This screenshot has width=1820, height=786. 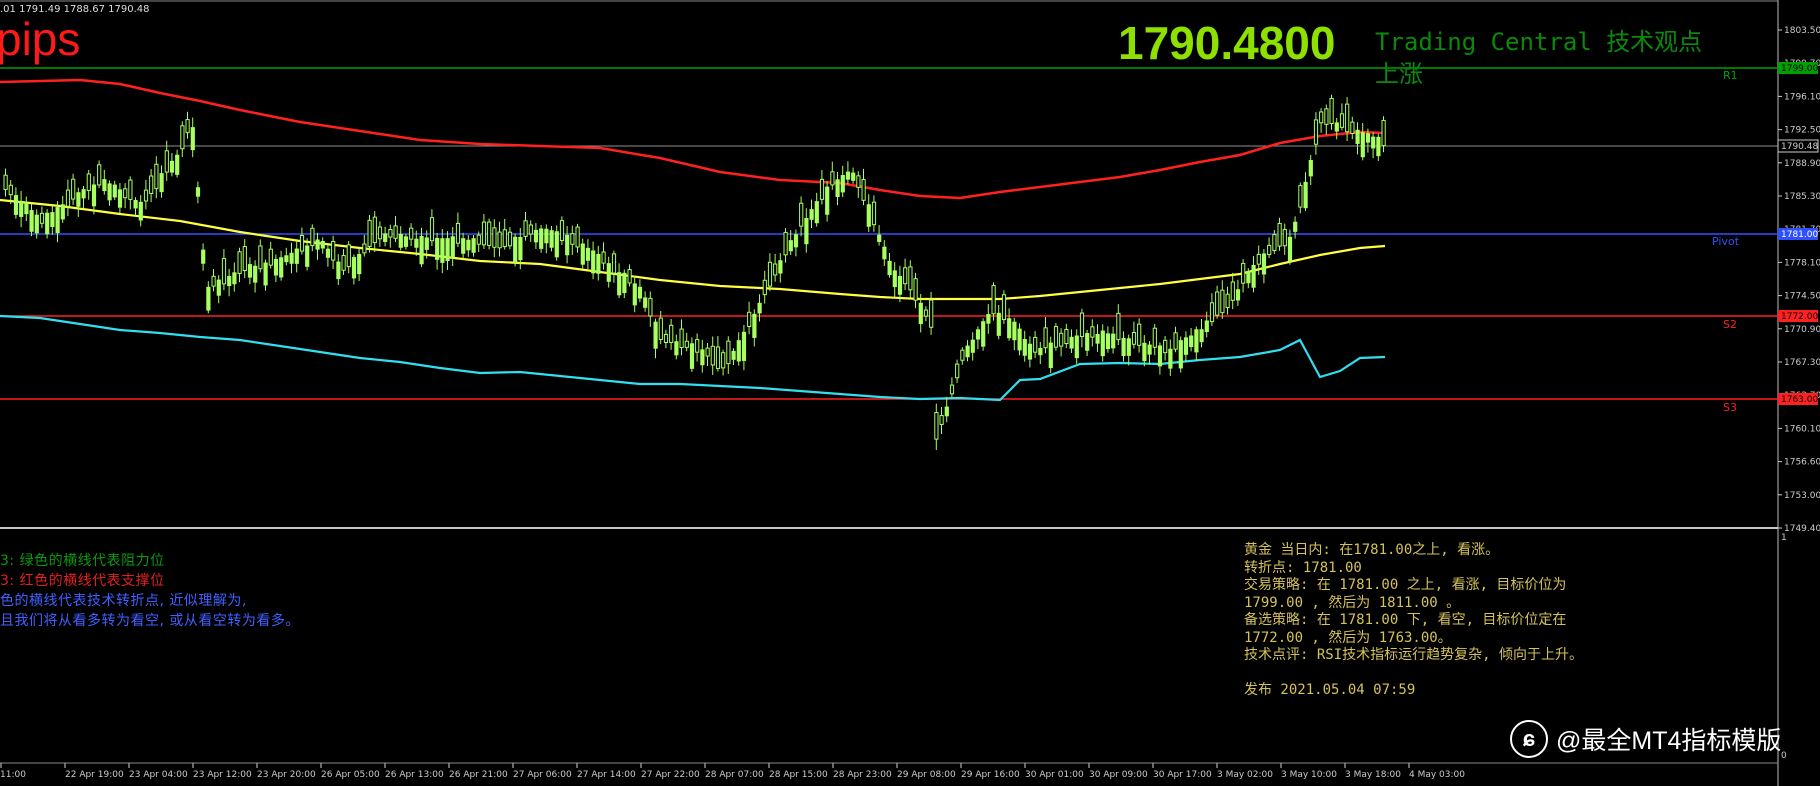 What do you see at coordinates (1730, 324) in the screenshot?
I see `s2-label: S2` at bounding box center [1730, 324].